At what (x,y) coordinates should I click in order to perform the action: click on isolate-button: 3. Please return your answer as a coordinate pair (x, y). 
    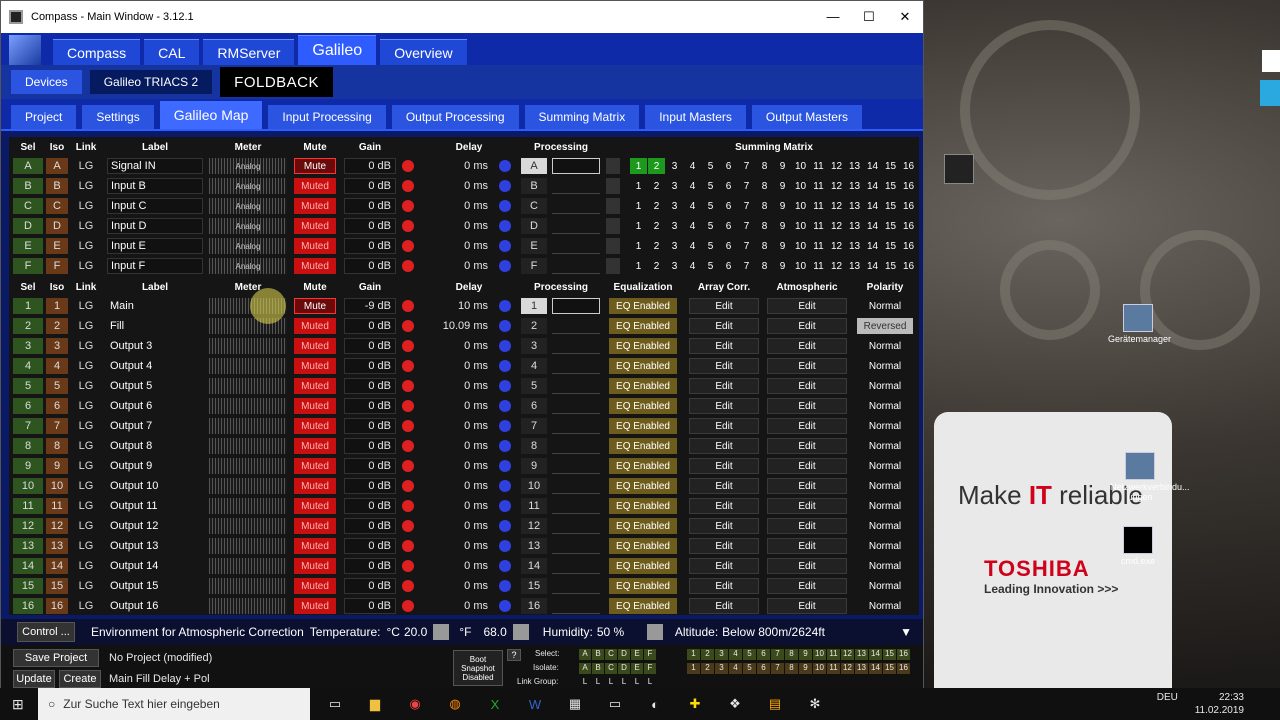
    Looking at the image, I should click on (57, 346).